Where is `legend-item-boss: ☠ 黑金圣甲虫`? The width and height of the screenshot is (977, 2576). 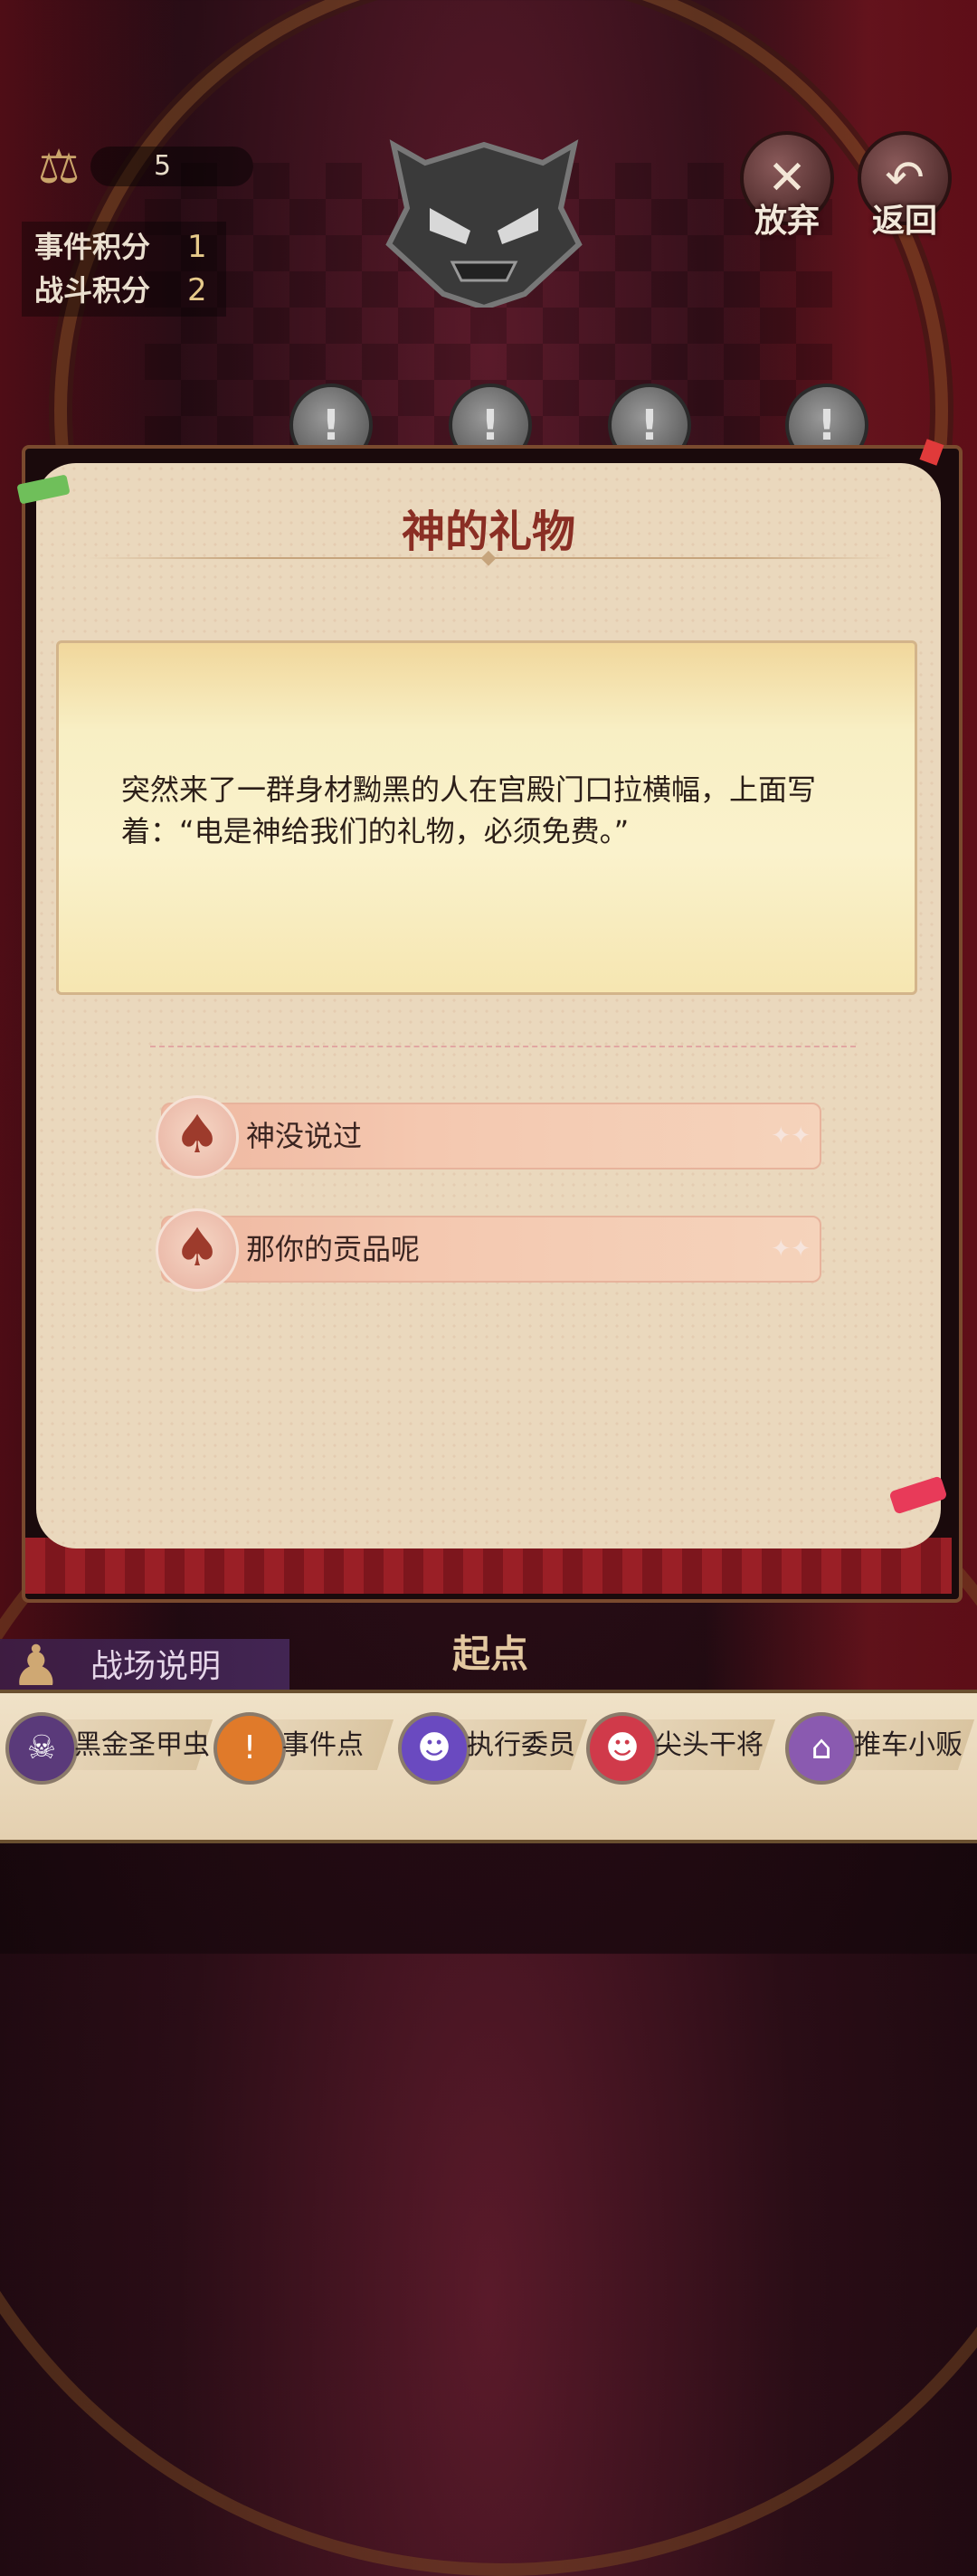
legend-item-boss: ☠ 黑金圣甲虫 is located at coordinates (109, 1756).